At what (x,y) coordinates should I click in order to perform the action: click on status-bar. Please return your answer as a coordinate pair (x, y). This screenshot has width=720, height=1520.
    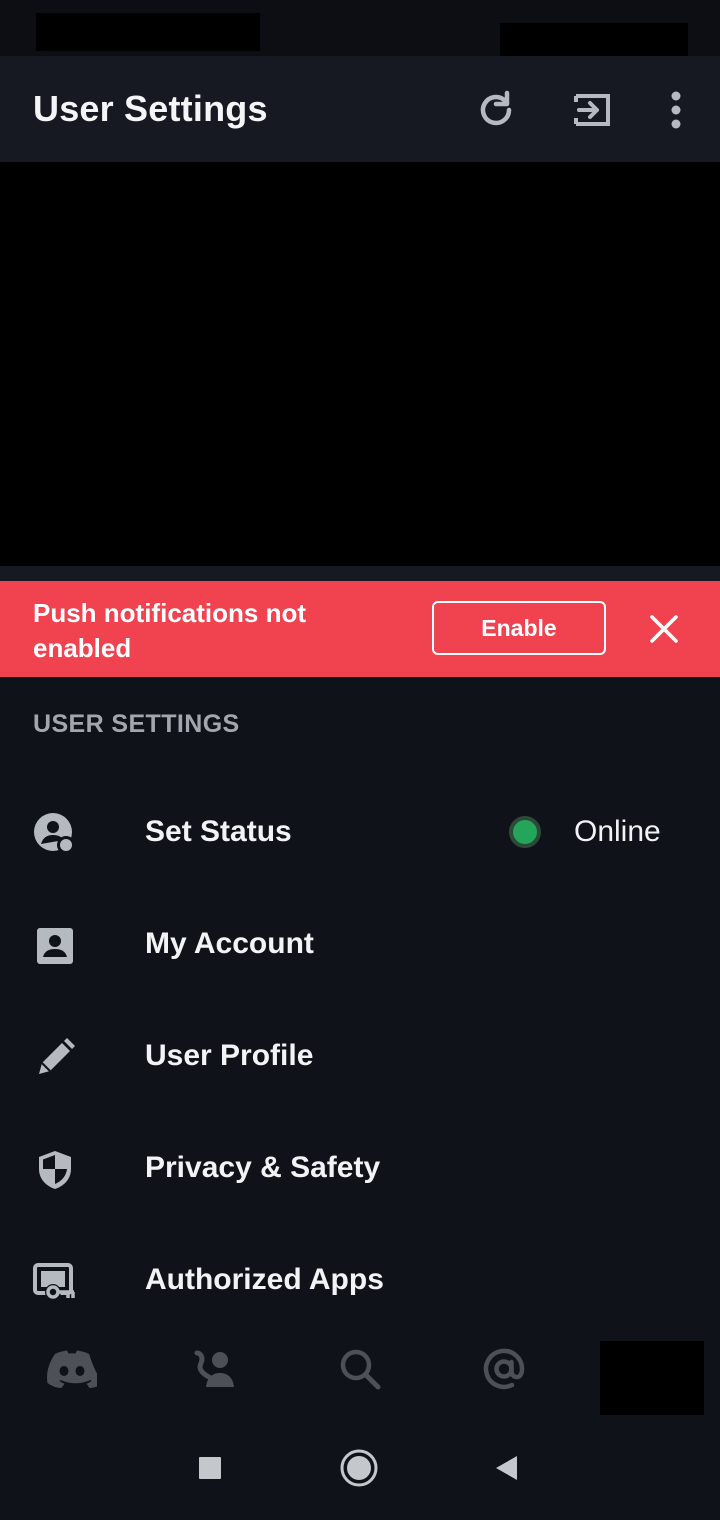
    Looking at the image, I should click on (360, 28).